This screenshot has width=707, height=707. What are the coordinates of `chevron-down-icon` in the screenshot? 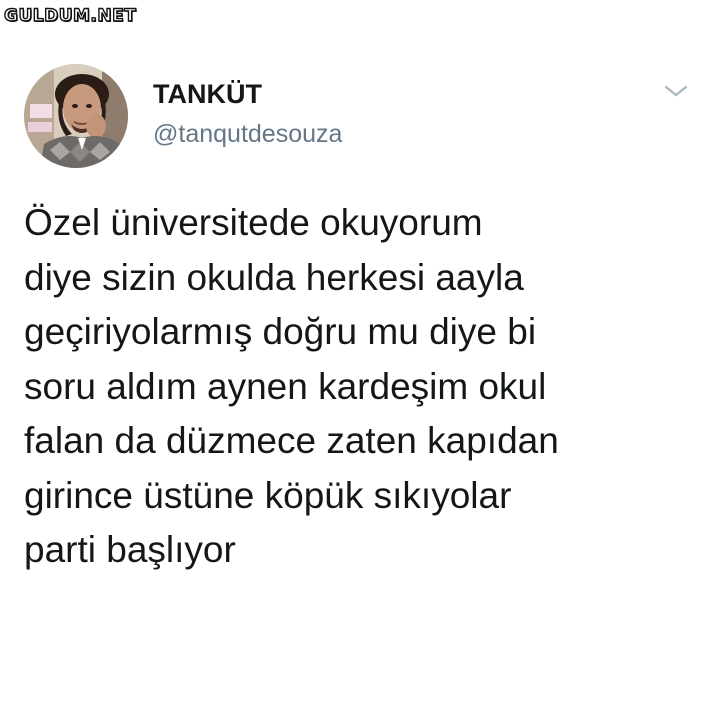 It's located at (676, 91).